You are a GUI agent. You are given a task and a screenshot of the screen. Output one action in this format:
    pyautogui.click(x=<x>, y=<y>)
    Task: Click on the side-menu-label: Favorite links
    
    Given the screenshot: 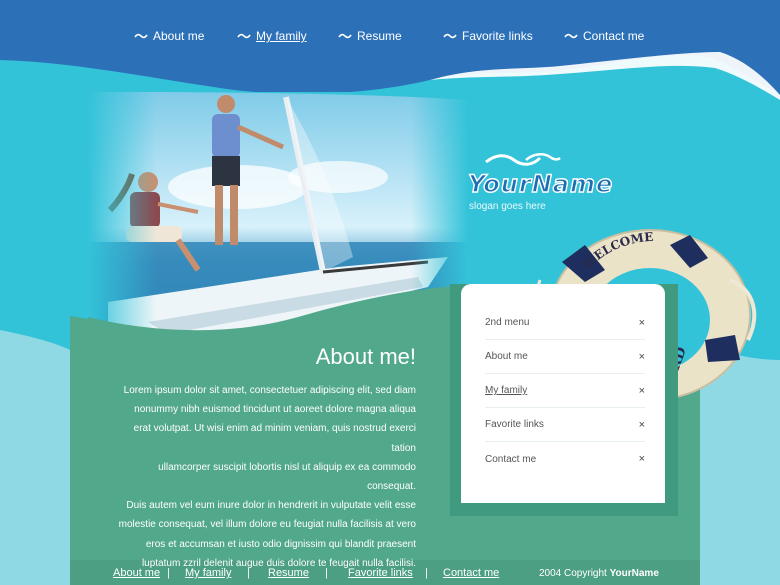 What is the action you would take?
    pyautogui.click(x=514, y=424)
    